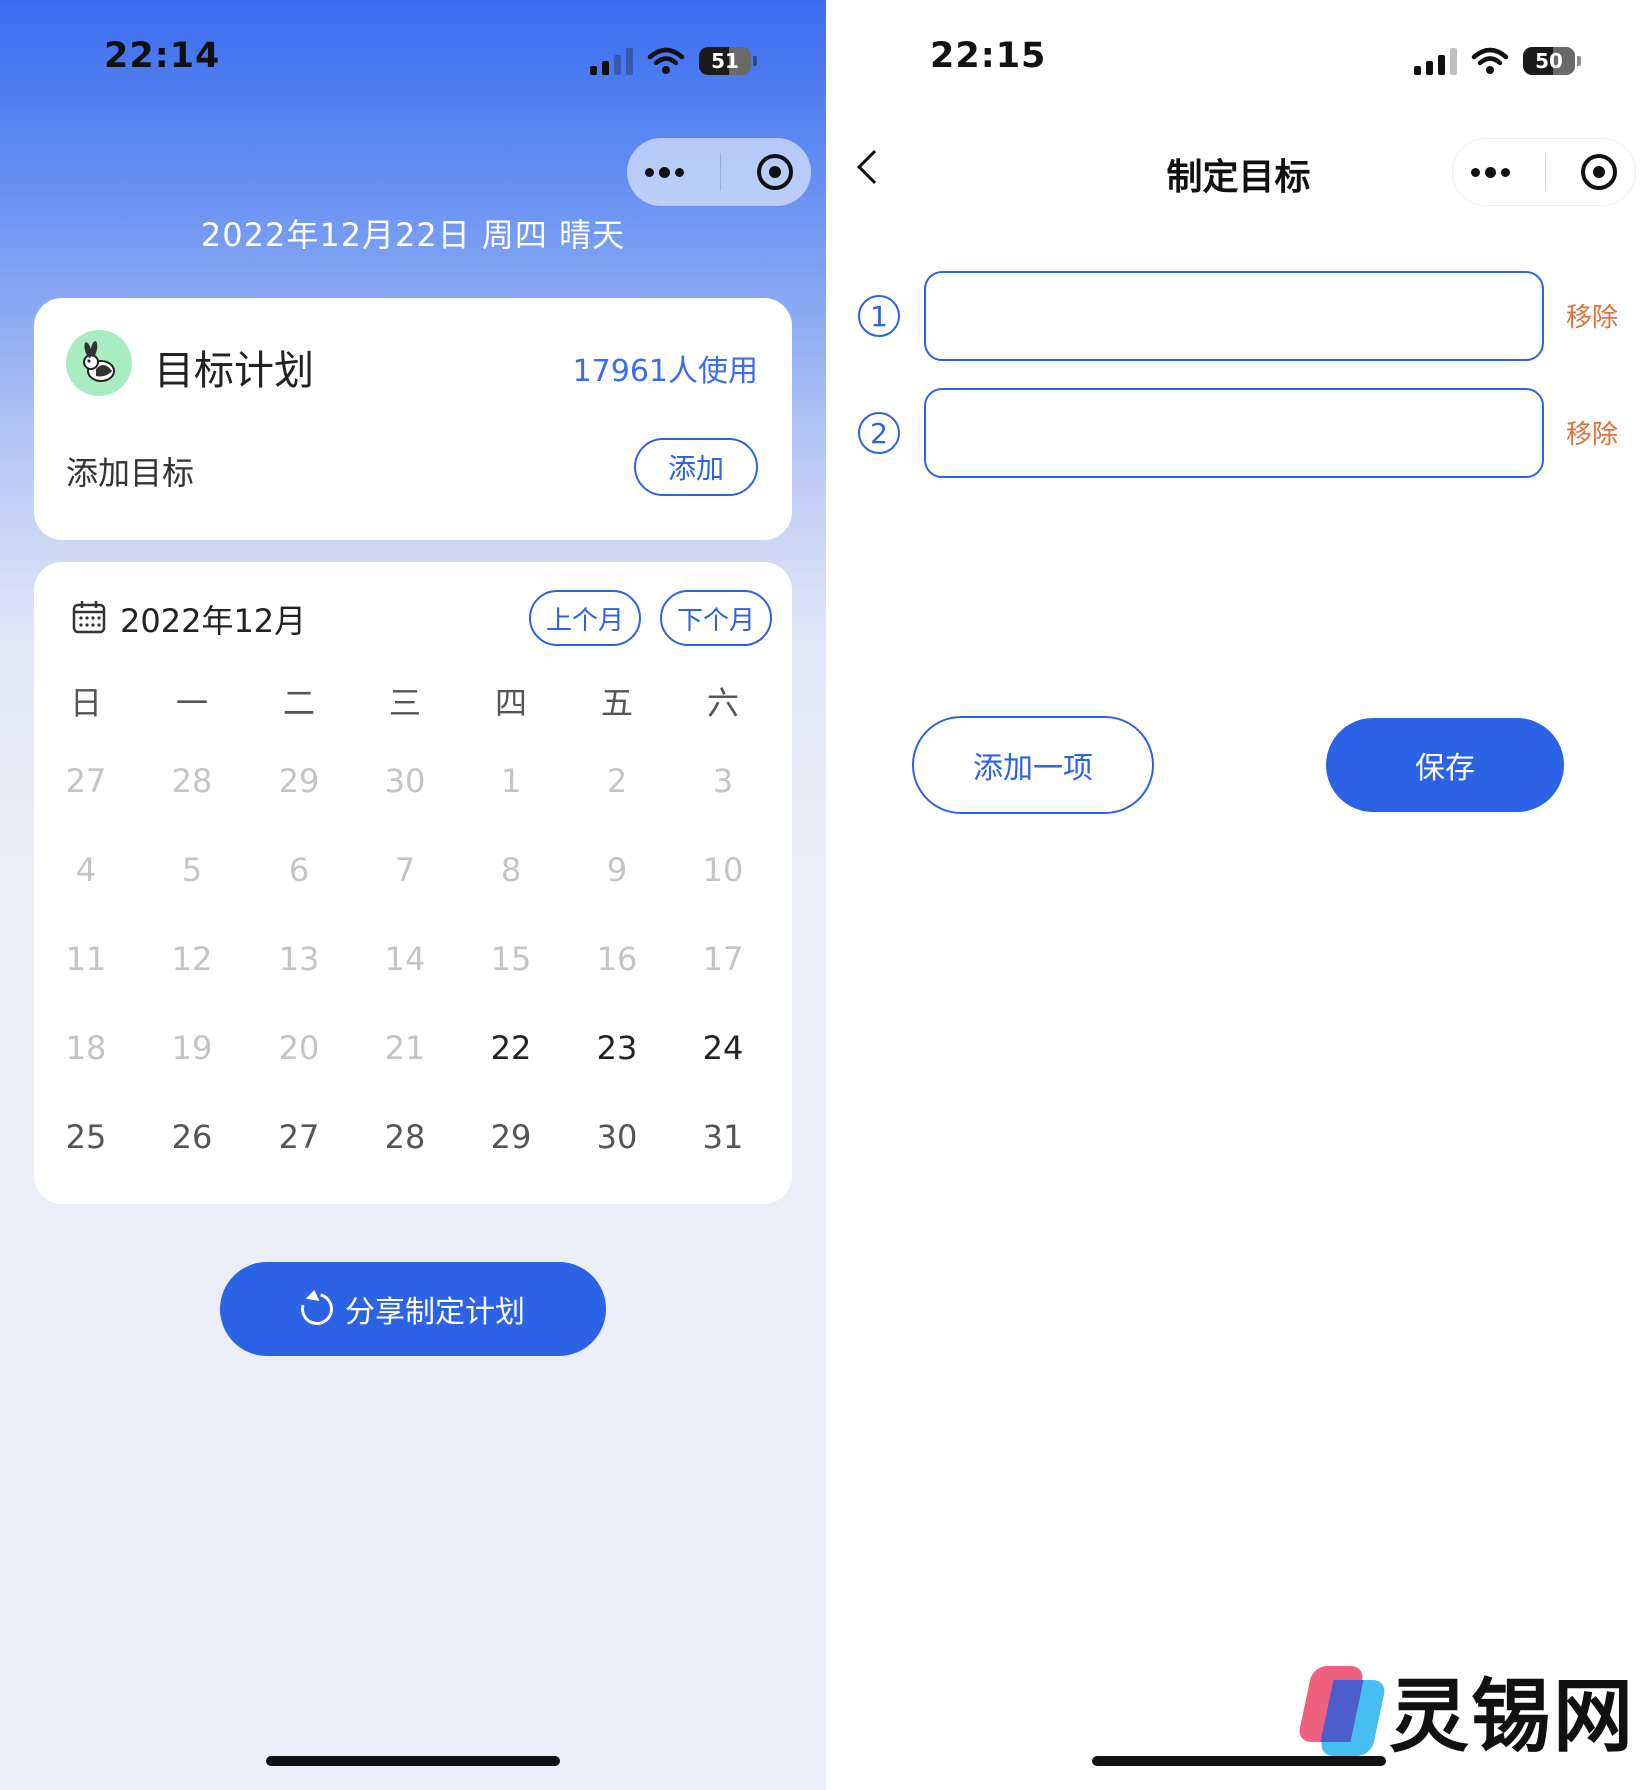  Describe the element at coordinates (511, 870) in the screenshot. I see `calendar-day: 8` at that location.